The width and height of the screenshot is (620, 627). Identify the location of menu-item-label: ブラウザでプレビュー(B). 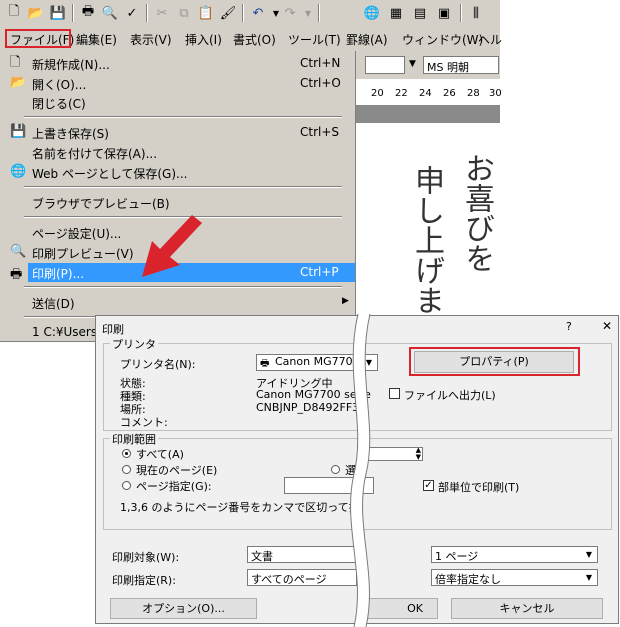
(101, 204).